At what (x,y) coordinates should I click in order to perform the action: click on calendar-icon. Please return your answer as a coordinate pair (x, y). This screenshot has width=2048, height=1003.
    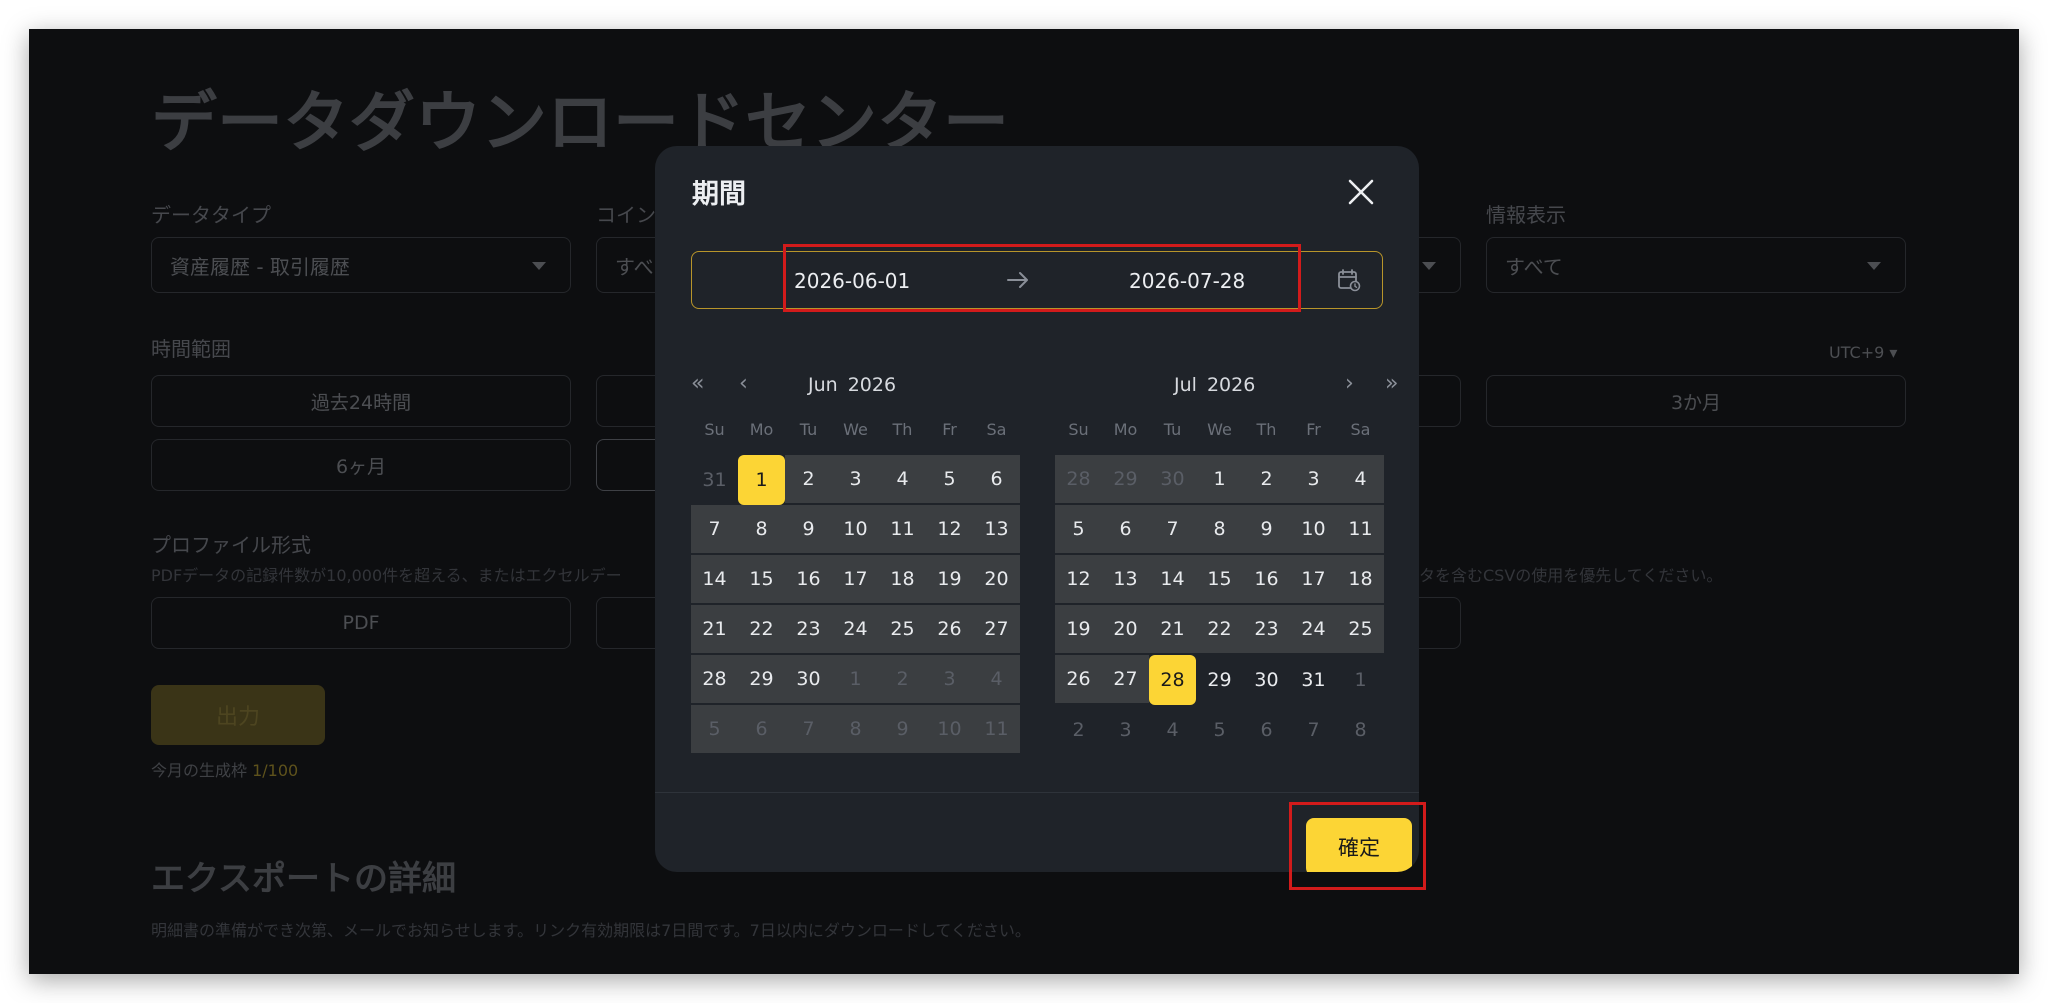
    Looking at the image, I should click on (1349, 280).